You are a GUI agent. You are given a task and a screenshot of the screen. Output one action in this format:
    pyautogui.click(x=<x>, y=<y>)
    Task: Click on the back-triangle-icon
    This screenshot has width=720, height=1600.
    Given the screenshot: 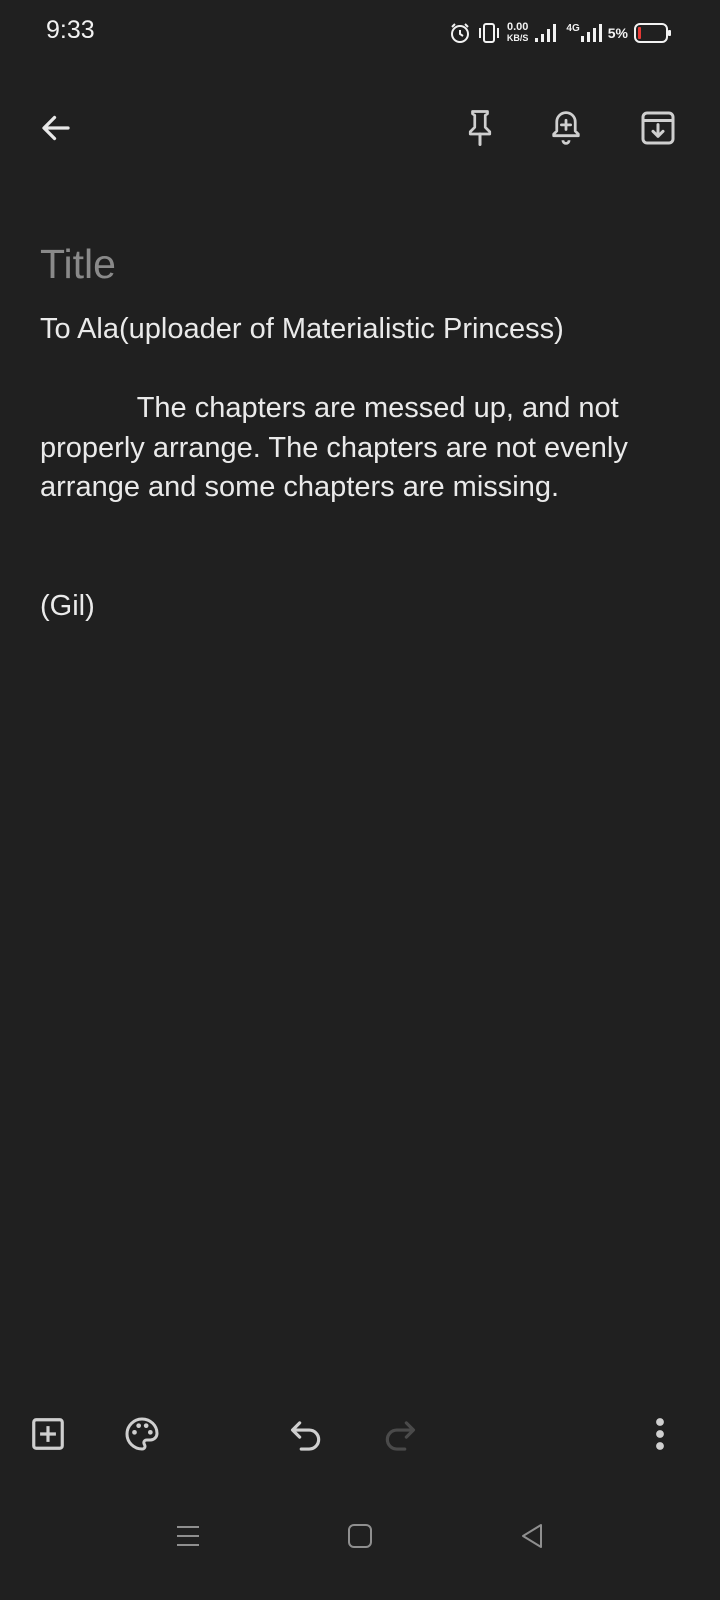 What is the action you would take?
    pyautogui.click(x=532, y=1538)
    